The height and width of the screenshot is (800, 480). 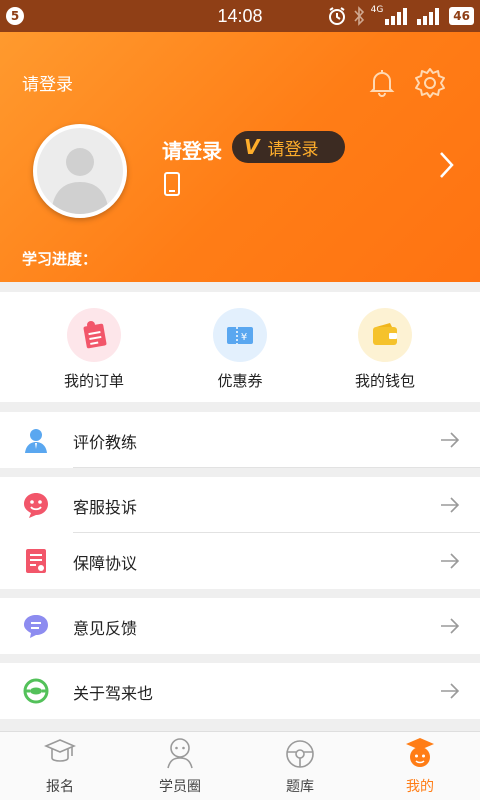 I want to click on graduation-cap-icon, so click(x=60, y=750).